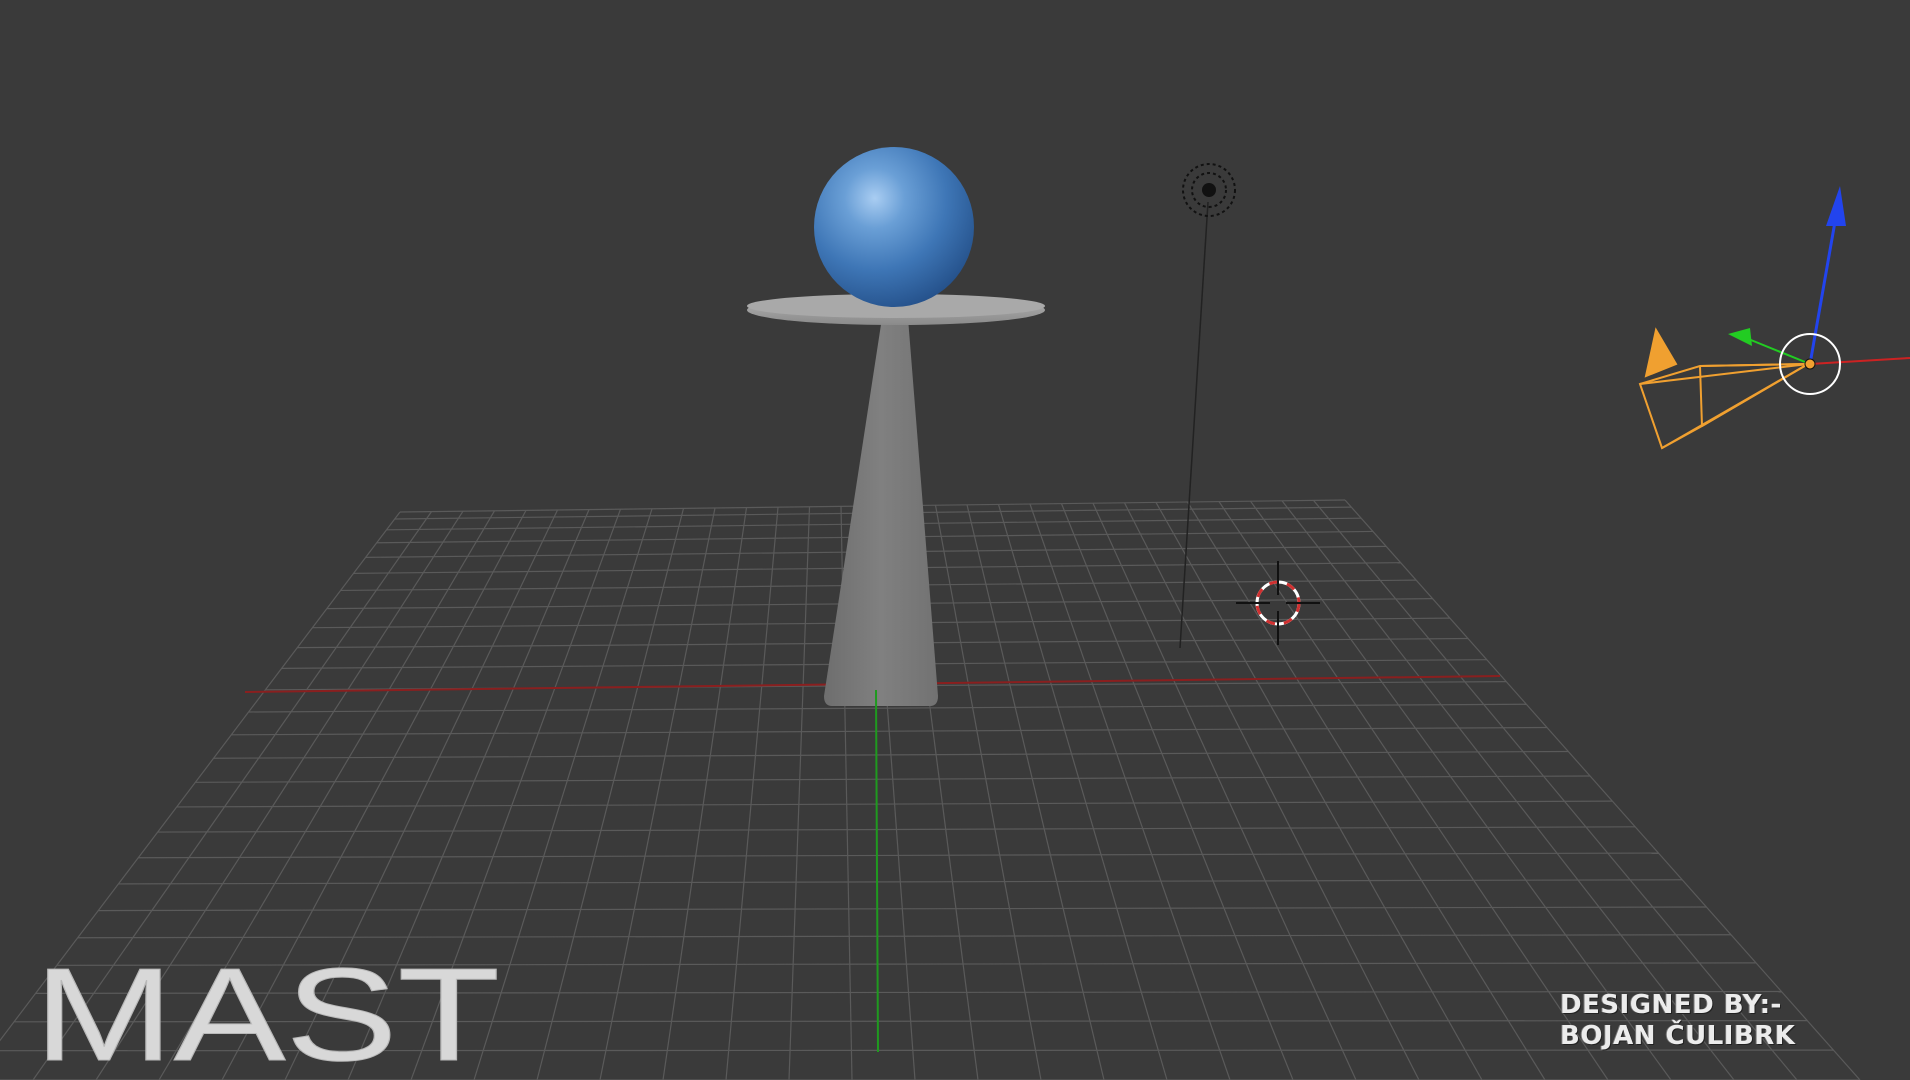  I want to click on mast-logo-text: MAST, so click(267, 1009).